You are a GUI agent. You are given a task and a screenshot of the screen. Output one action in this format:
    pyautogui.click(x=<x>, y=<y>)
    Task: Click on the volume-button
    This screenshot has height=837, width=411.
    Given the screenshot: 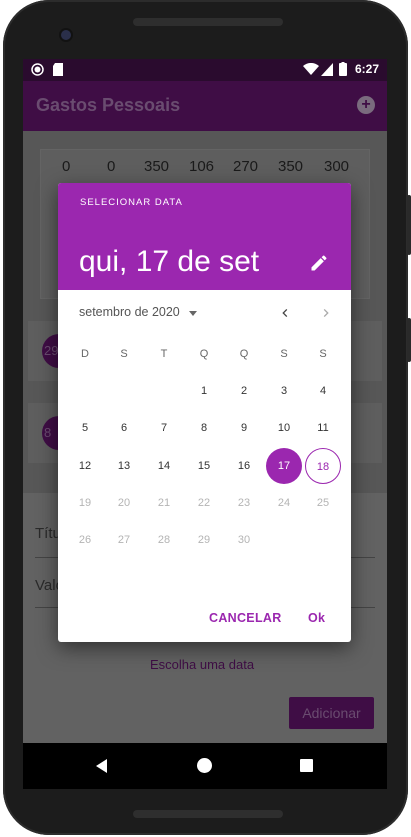 What is the action you would take?
    pyautogui.click(x=409, y=225)
    